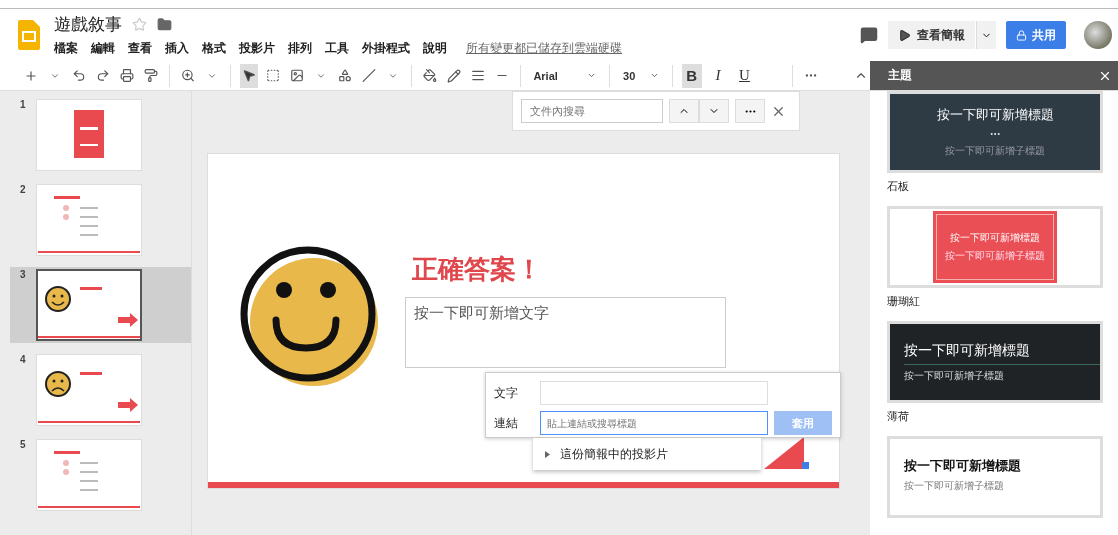 This screenshot has height=535, width=1118. What do you see at coordinates (506, 423) in the screenshot?
I see `link-label: 連結` at bounding box center [506, 423].